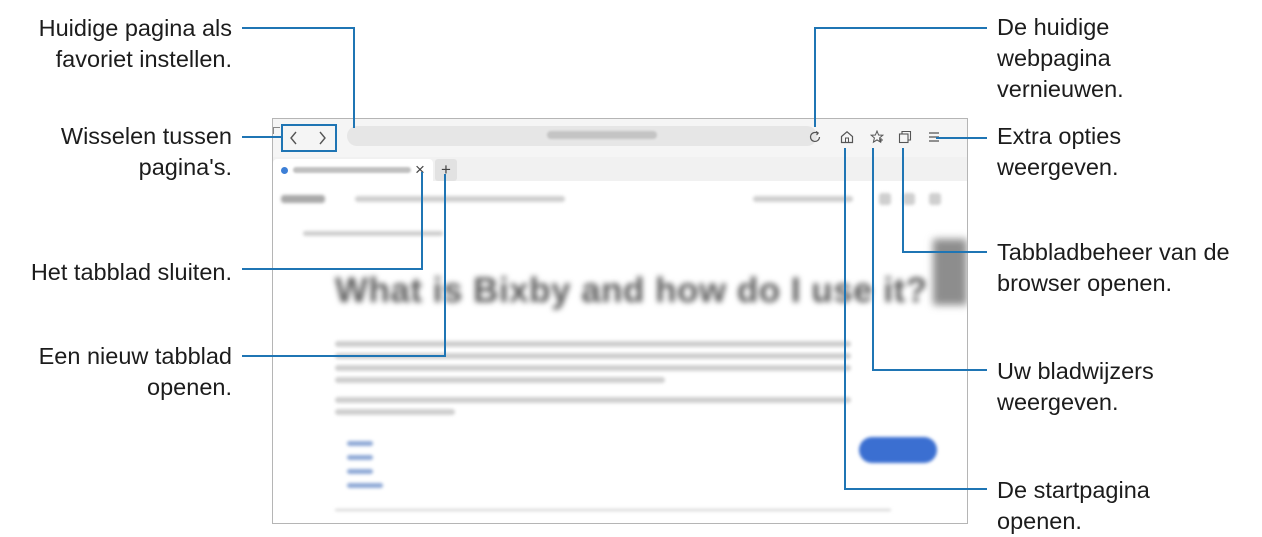 Image resolution: width=1262 pixels, height=537 pixels. I want to click on bookmarks-icon, so click(877, 137).